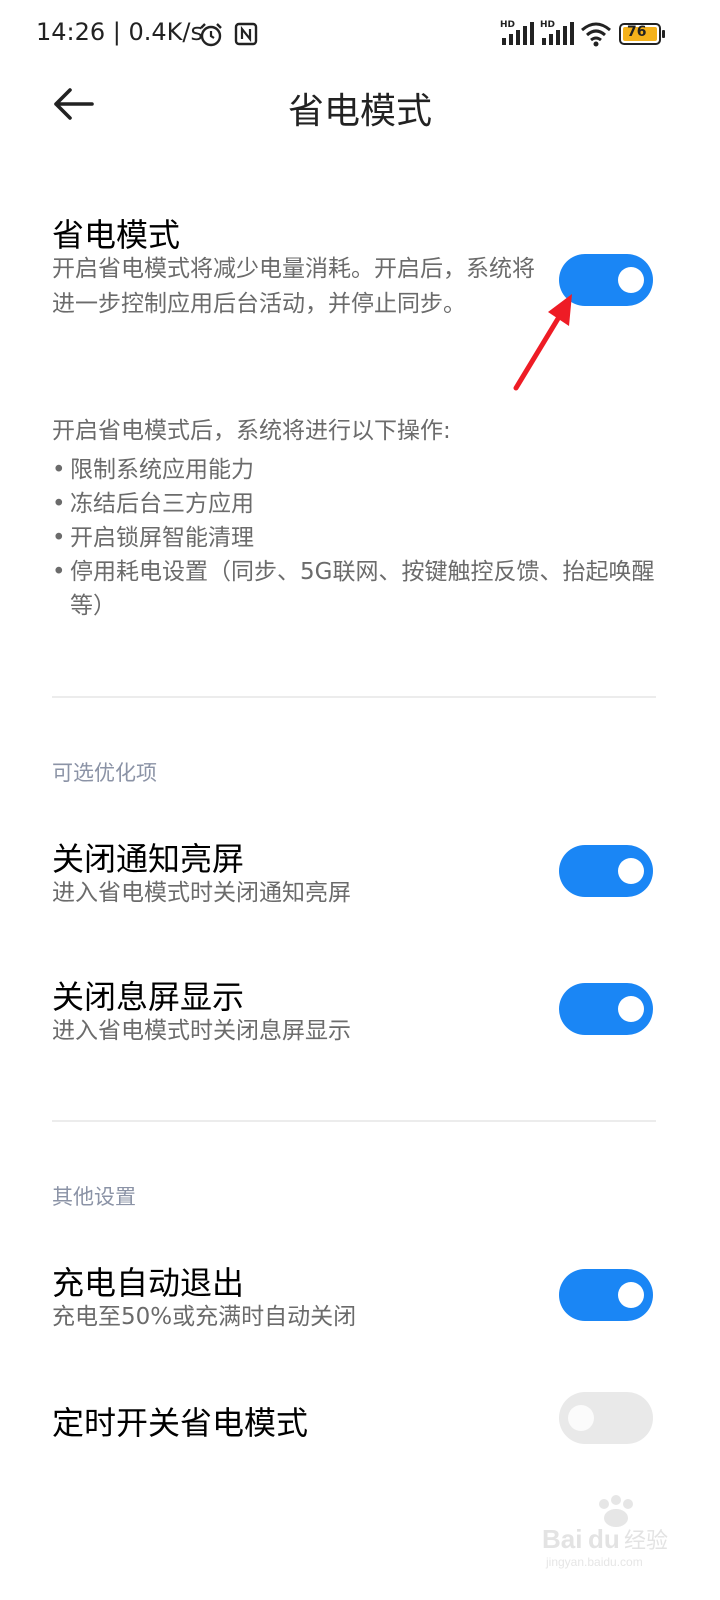  Describe the element at coordinates (251, 431) in the screenshot. I see `info-intro: 开启省电模式后，系统将进行以下操作:` at that location.